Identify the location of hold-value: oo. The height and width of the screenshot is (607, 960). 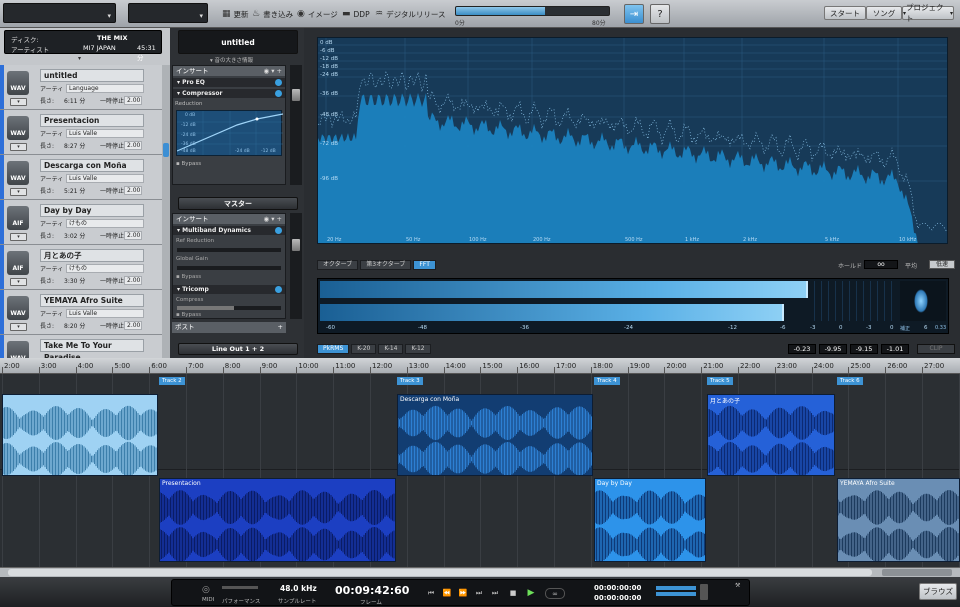
(881, 264).